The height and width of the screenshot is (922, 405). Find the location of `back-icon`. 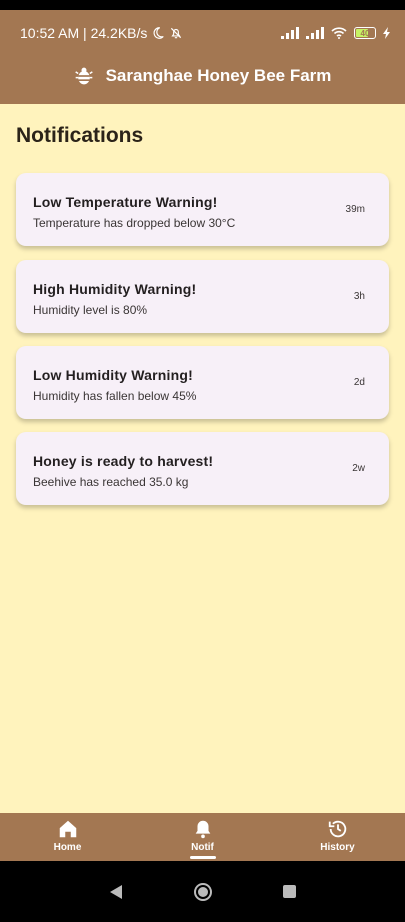

back-icon is located at coordinates (116, 892).